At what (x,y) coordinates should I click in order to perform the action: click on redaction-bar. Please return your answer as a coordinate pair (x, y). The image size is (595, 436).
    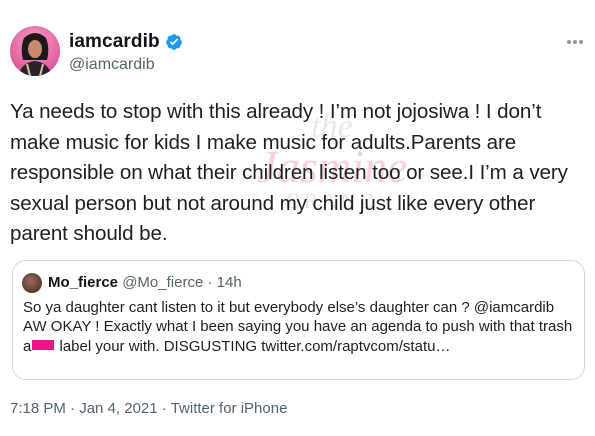
    Looking at the image, I should click on (43, 344).